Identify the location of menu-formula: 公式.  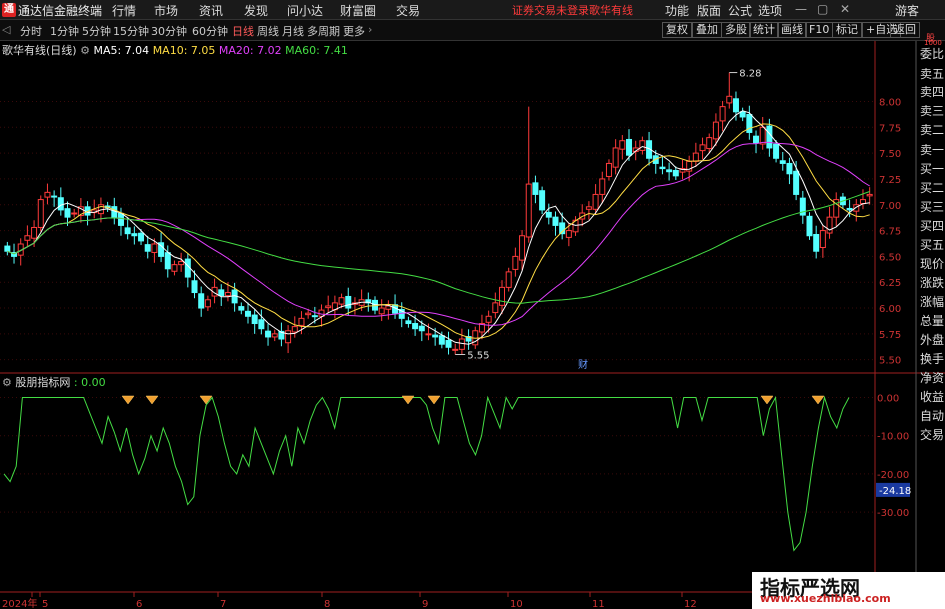
(740, 10).